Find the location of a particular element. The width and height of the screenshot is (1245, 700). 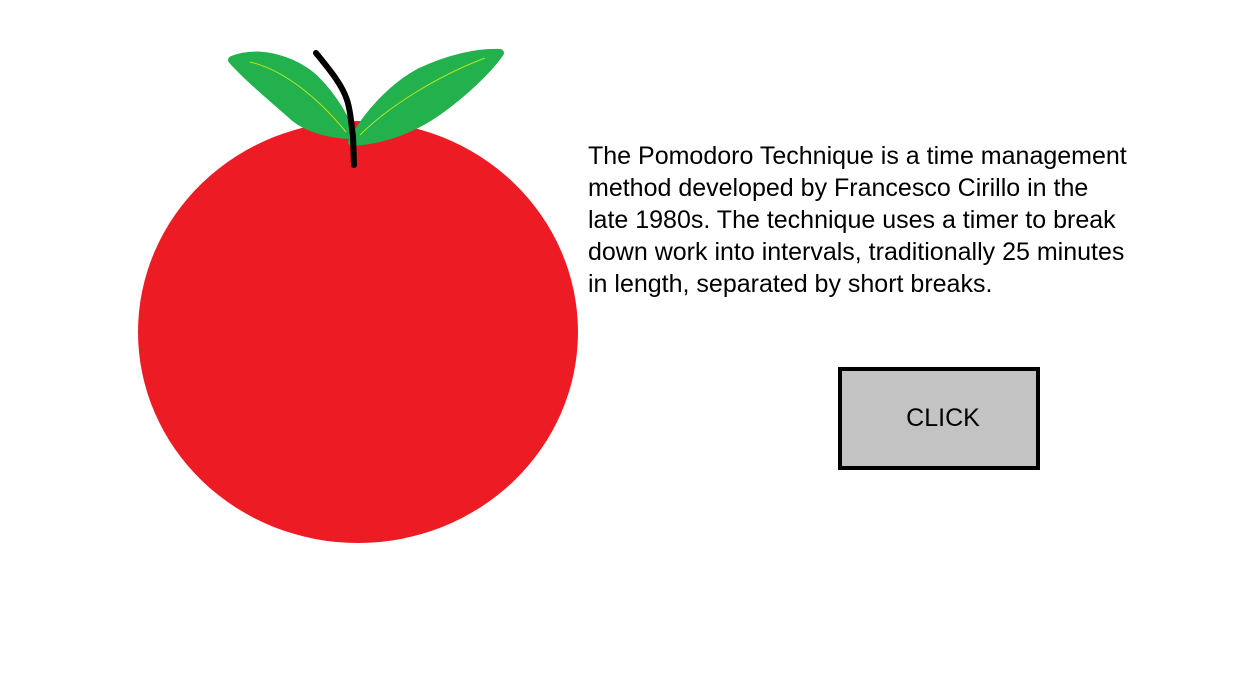

right-leaf is located at coordinates (426, 97).